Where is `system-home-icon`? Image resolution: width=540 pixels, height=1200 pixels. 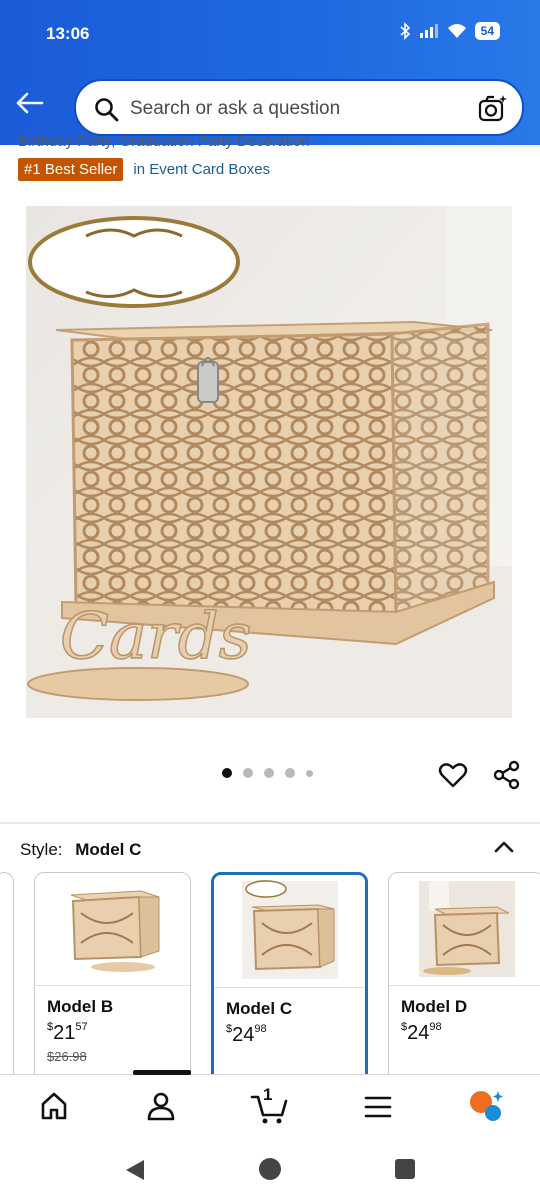 system-home-icon is located at coordinates (270, 1169).